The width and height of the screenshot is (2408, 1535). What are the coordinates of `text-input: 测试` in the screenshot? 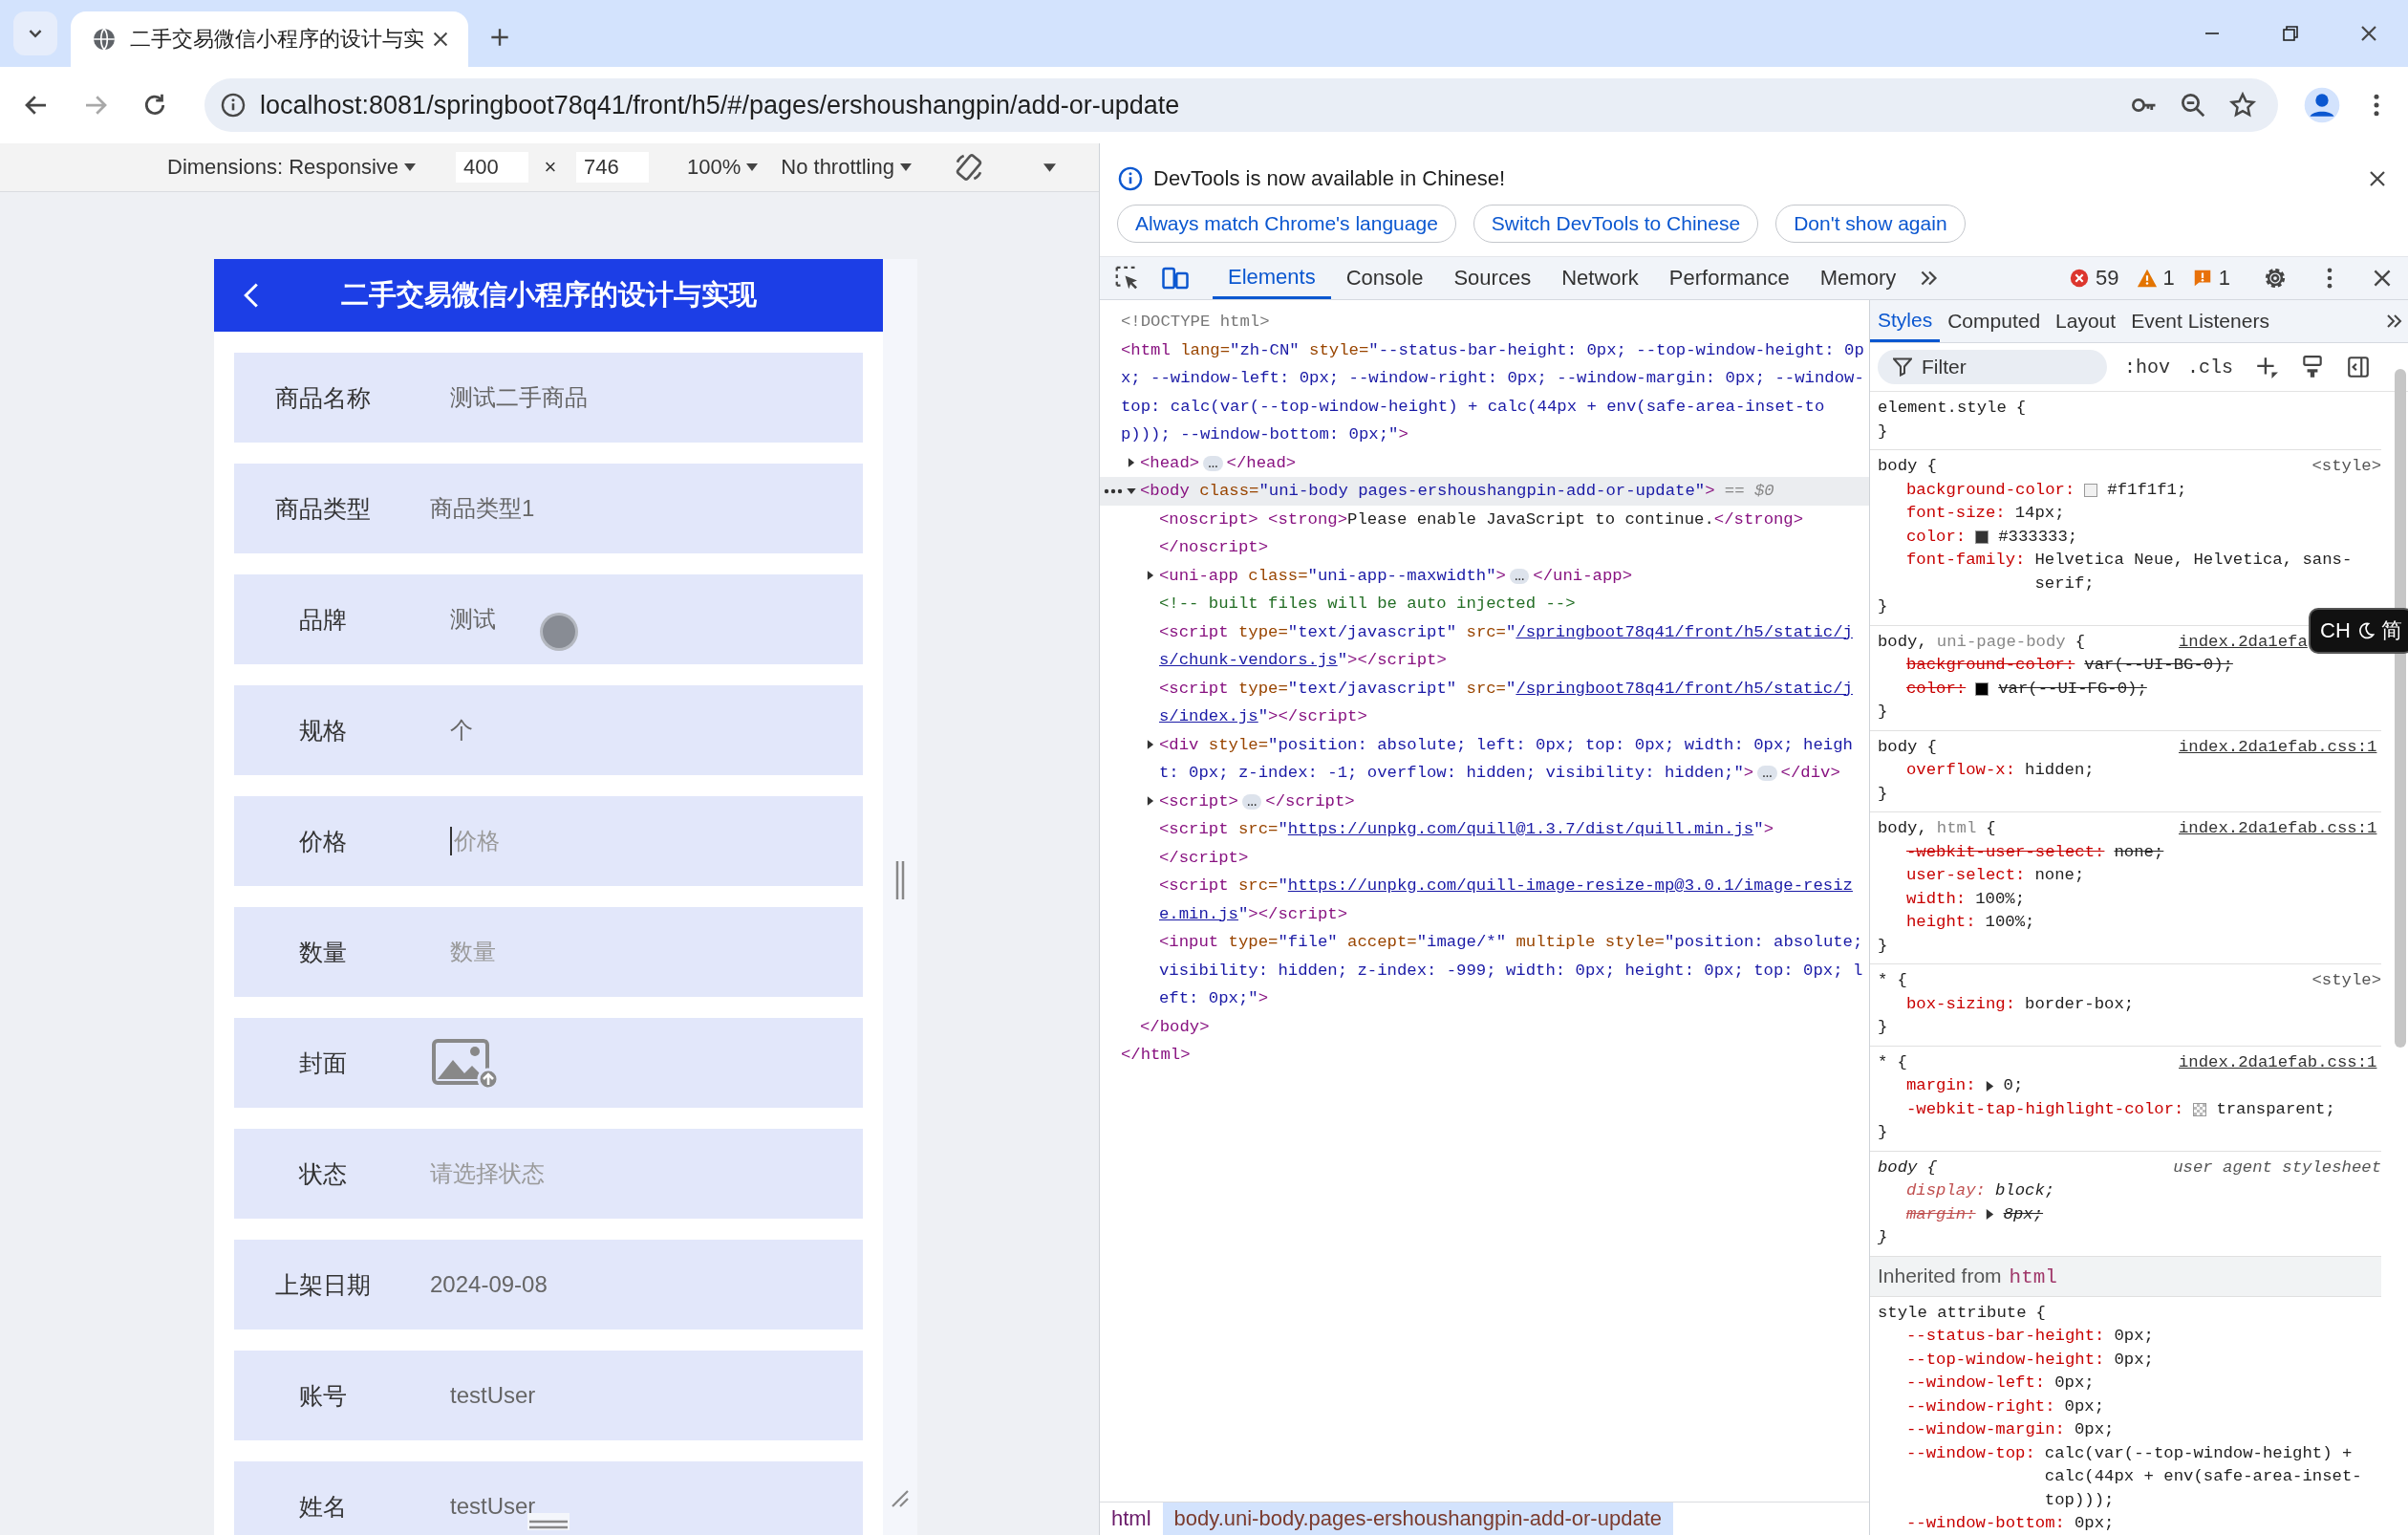 It's located at (641, 619).